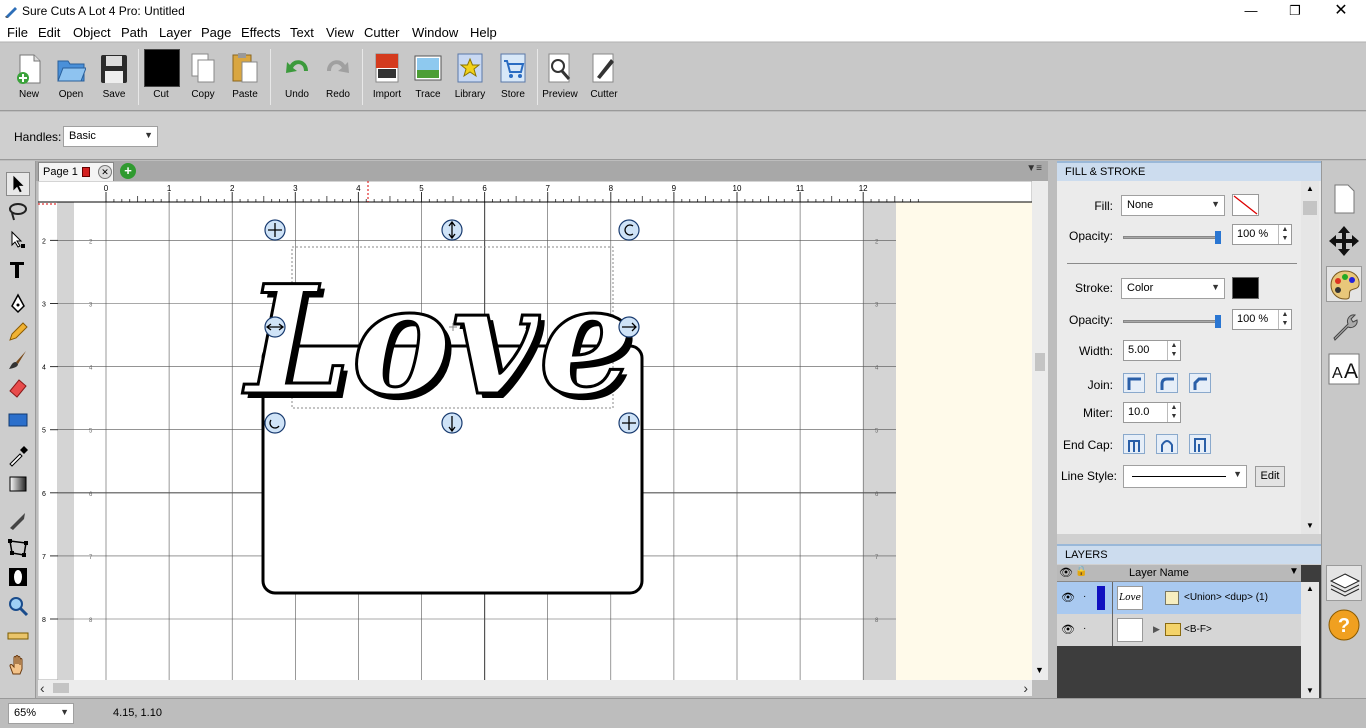 The height and width of the screenshot is (728, 1366). Describe the element at coordinates (1294, 571) in the screenshot. I see `layers-menu-icon: ▼` at that location.